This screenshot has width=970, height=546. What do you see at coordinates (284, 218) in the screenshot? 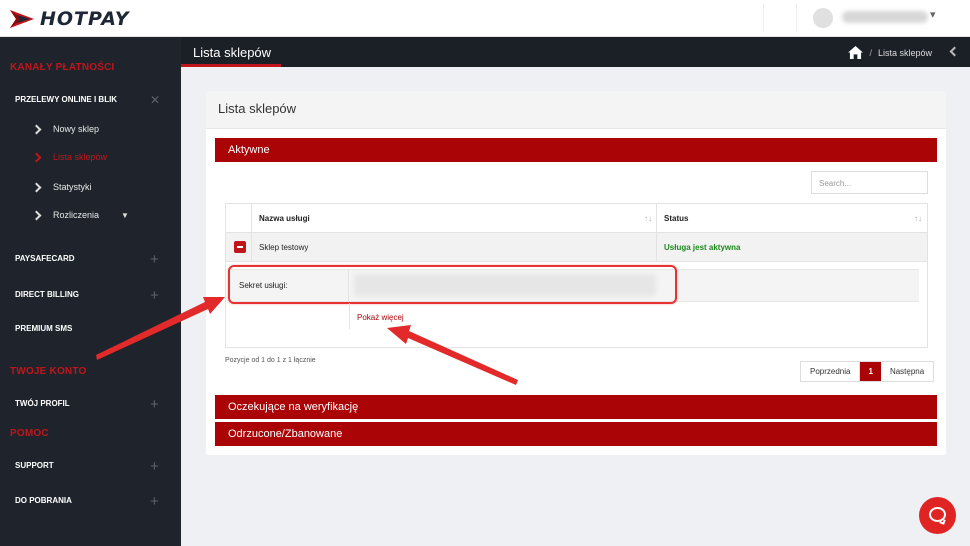
I see `column-header-name: Nazwa usługi` at bounding box center [284, 218].